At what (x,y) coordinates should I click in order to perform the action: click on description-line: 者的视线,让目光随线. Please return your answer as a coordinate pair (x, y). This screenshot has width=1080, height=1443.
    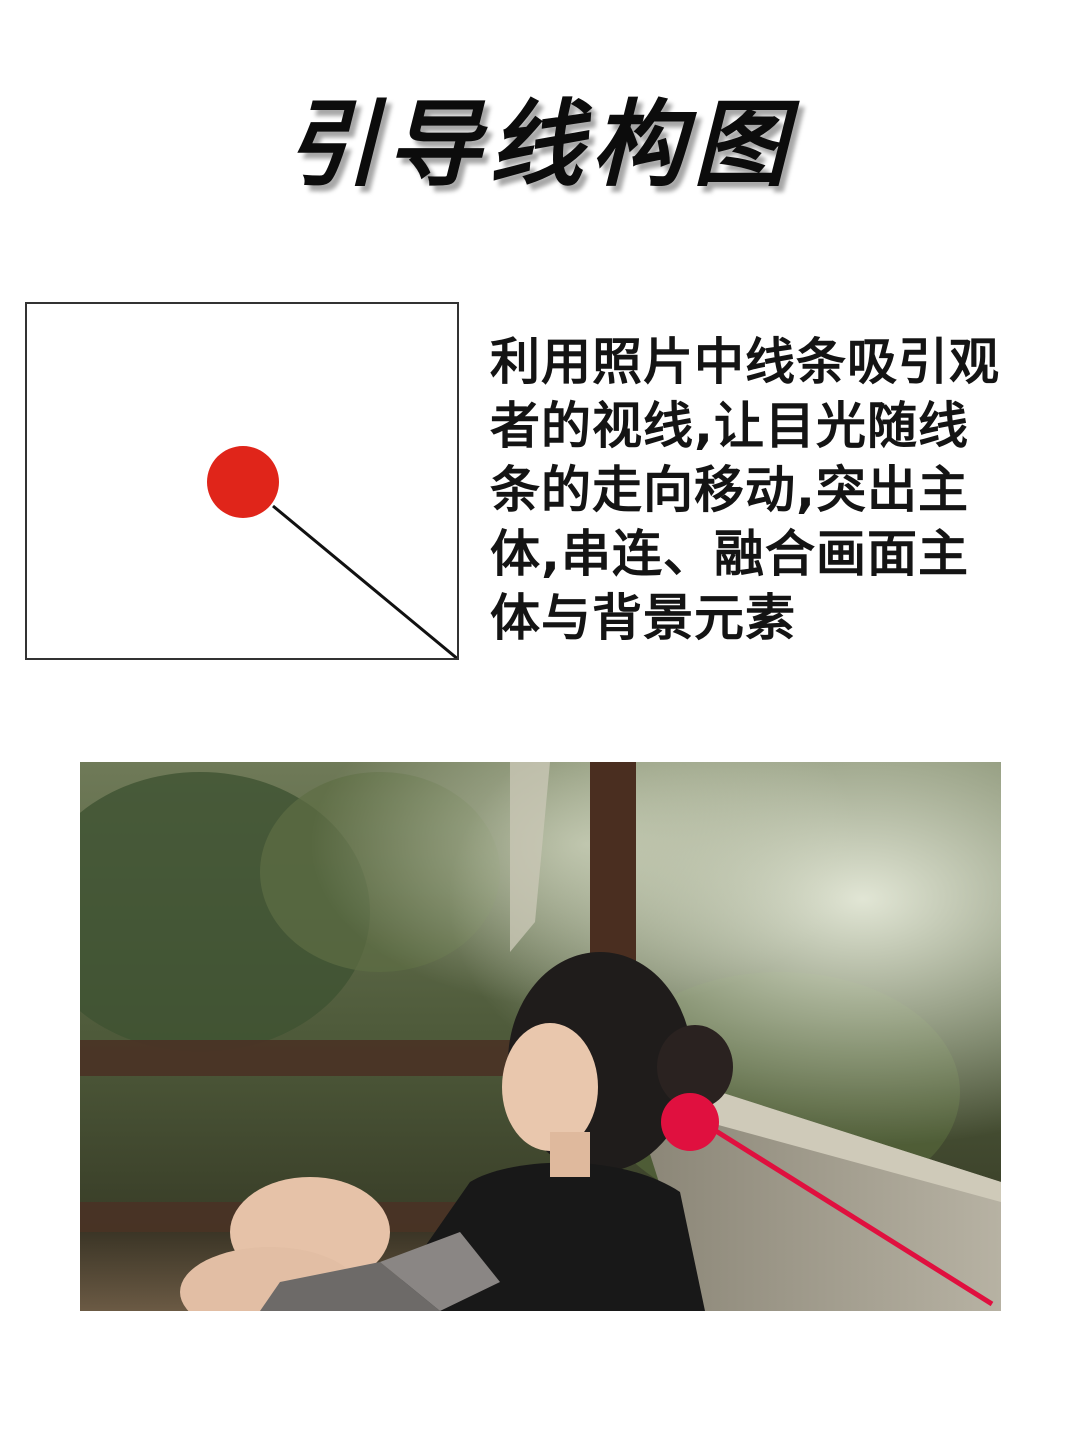
    Looking at the image, I should click on (729, 426).